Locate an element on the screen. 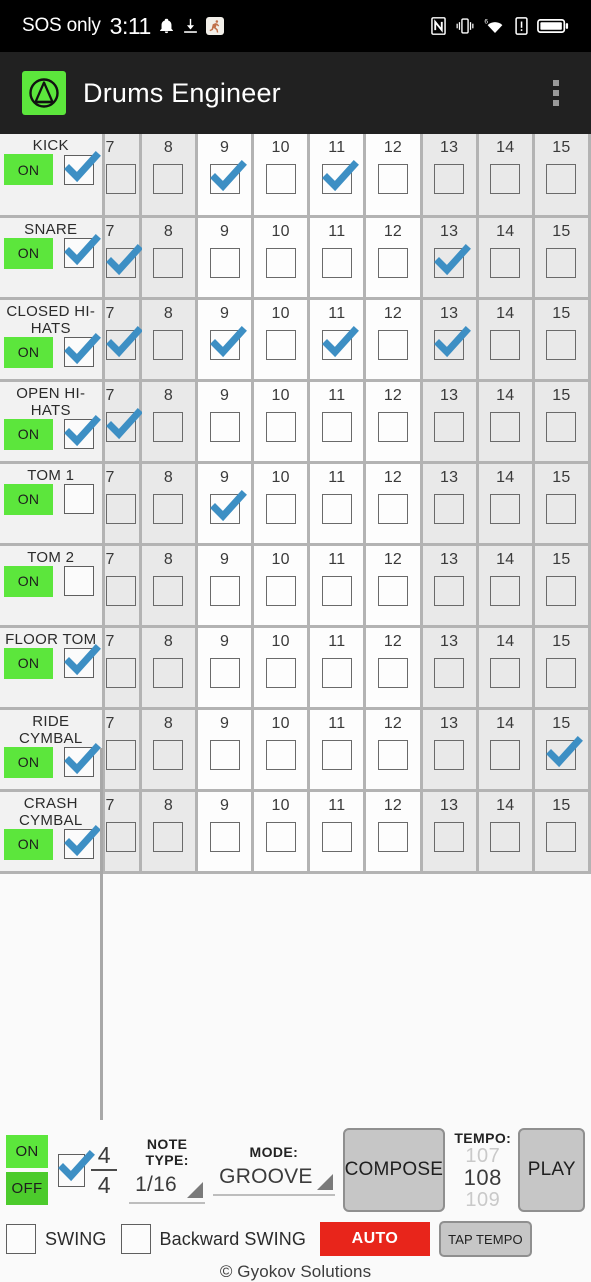 The height and width of the screenshot is (1282, 591). play-button: PLAY is located at coordinates (551, 1170).